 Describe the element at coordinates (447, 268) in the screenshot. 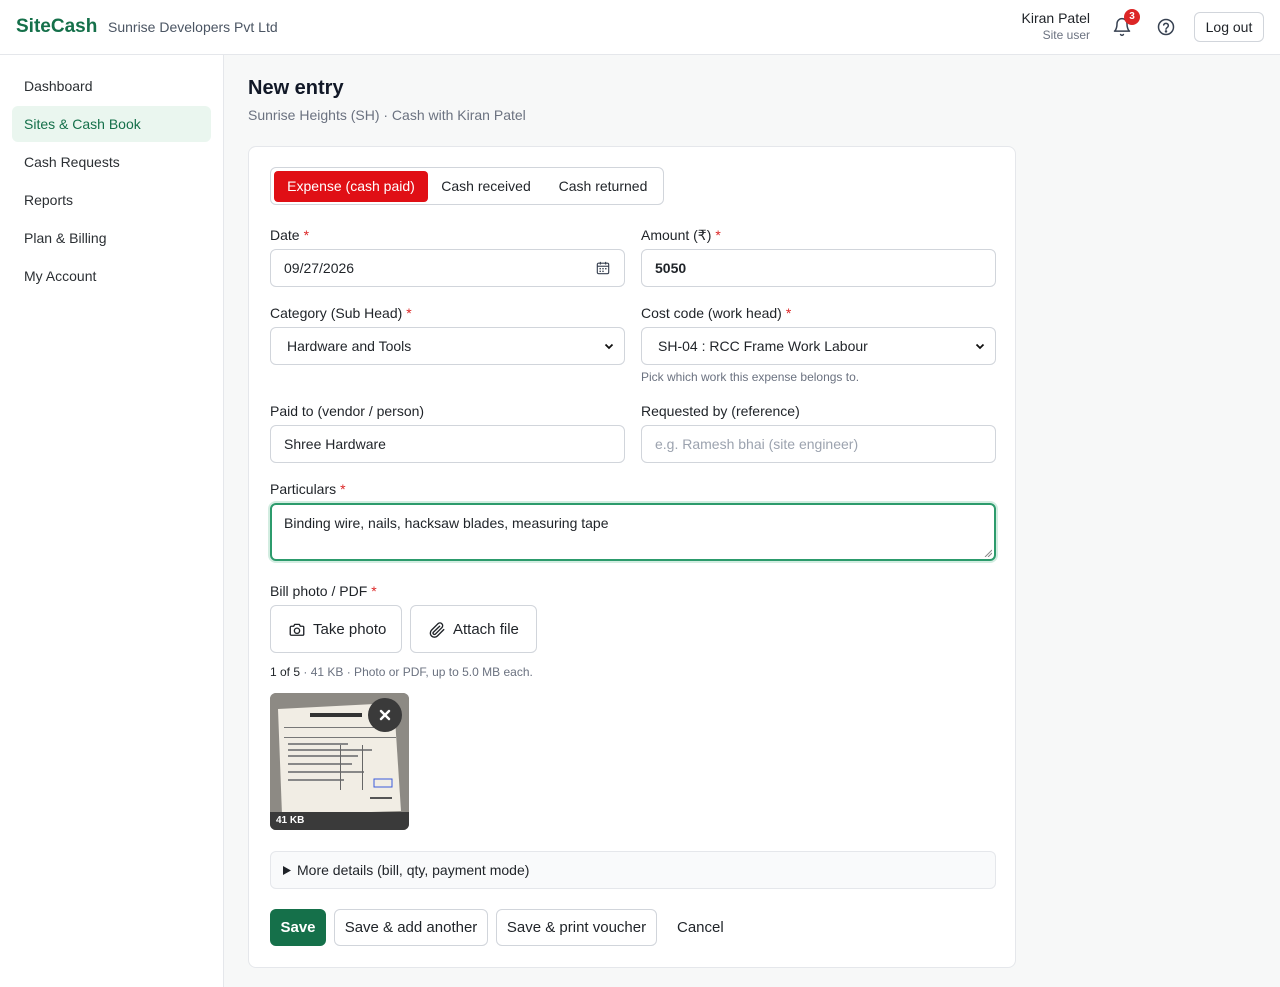

I see `date-input: 09/27/2026` at that location.